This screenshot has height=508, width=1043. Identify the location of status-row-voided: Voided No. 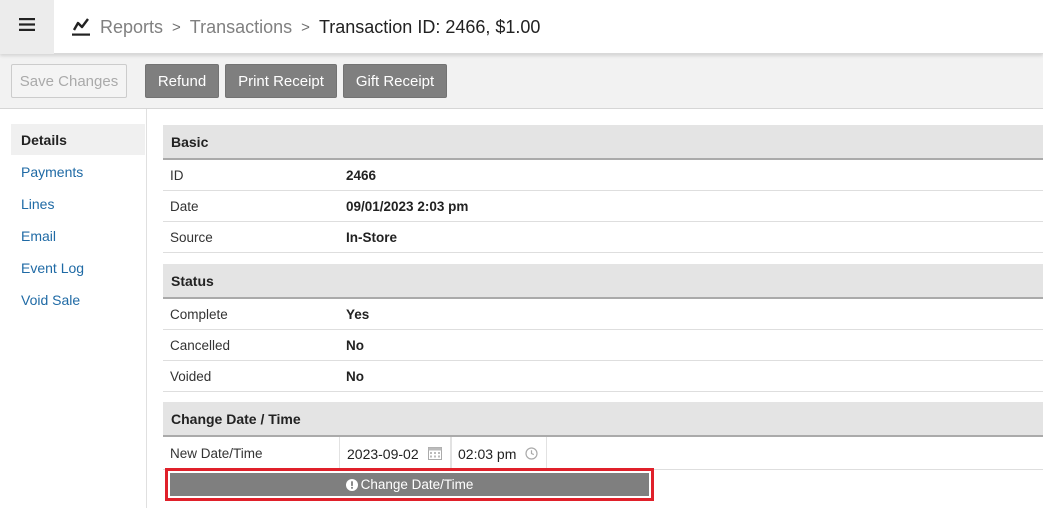
(603, 376).